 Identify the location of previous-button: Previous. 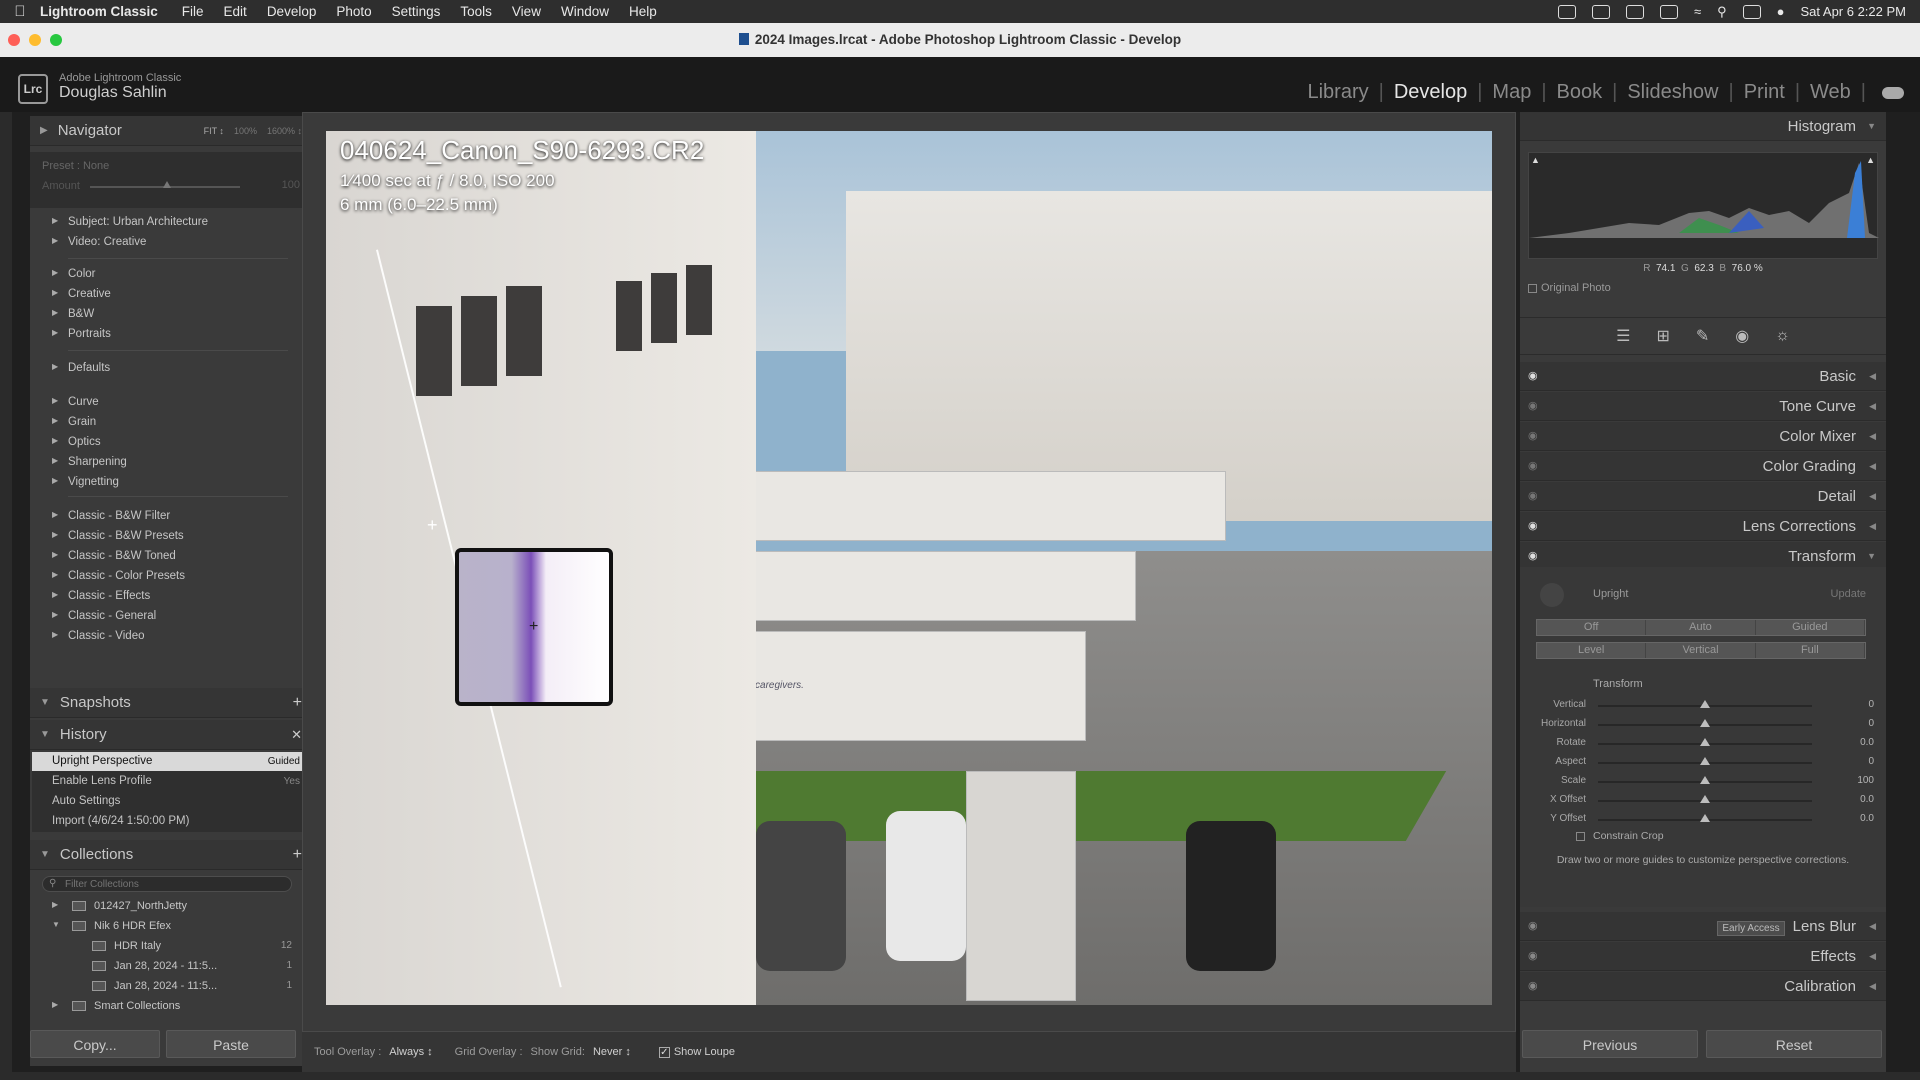
(1610, 1044).